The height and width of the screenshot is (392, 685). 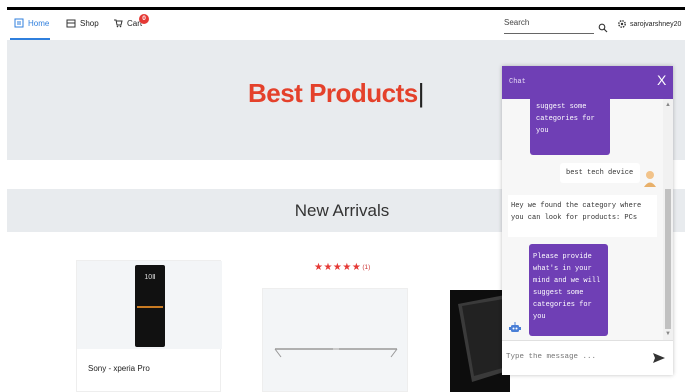 I want to click on home-icon, so click(x=19, y=23).